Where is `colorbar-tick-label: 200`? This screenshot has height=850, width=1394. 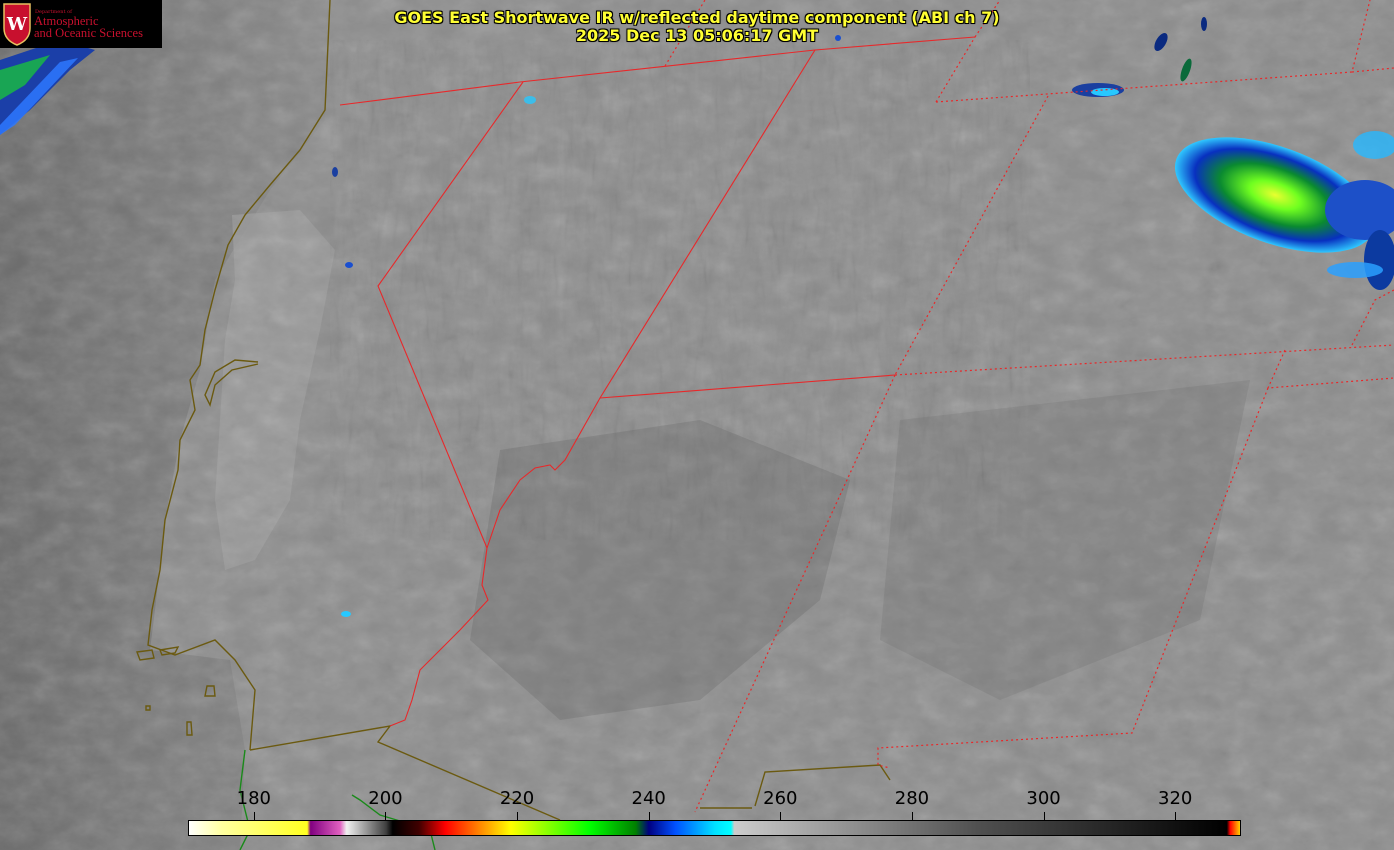
colorbar-tick-label: 200 is located at coordinates (385, 798).